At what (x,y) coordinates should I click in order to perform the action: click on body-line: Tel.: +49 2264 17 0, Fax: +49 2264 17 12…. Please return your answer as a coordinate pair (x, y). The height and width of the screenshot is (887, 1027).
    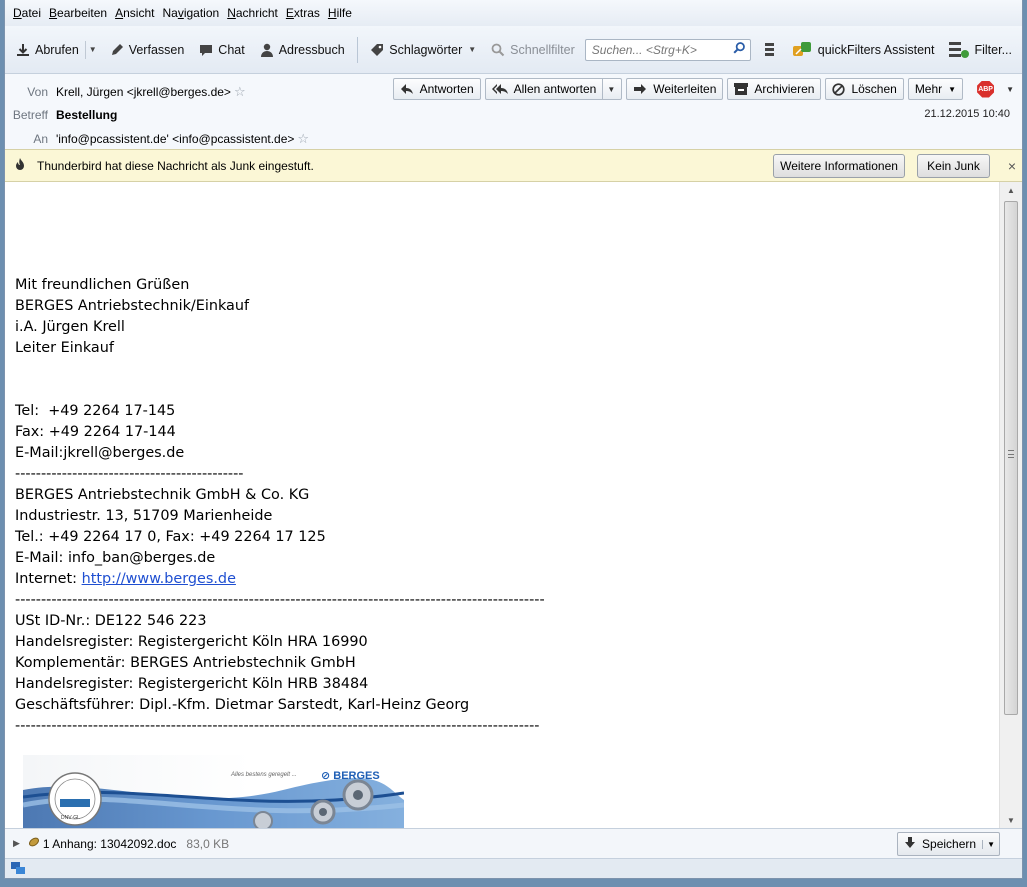
    Looking at the image, I should click on (170, 537).